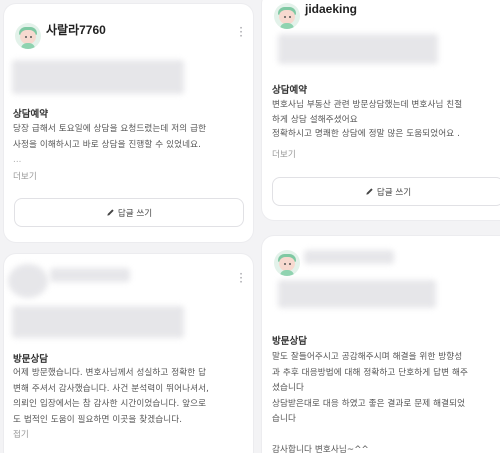 This screenshot has width=500, height=453. I want to click on blurred-avatar, so click(28, 281).